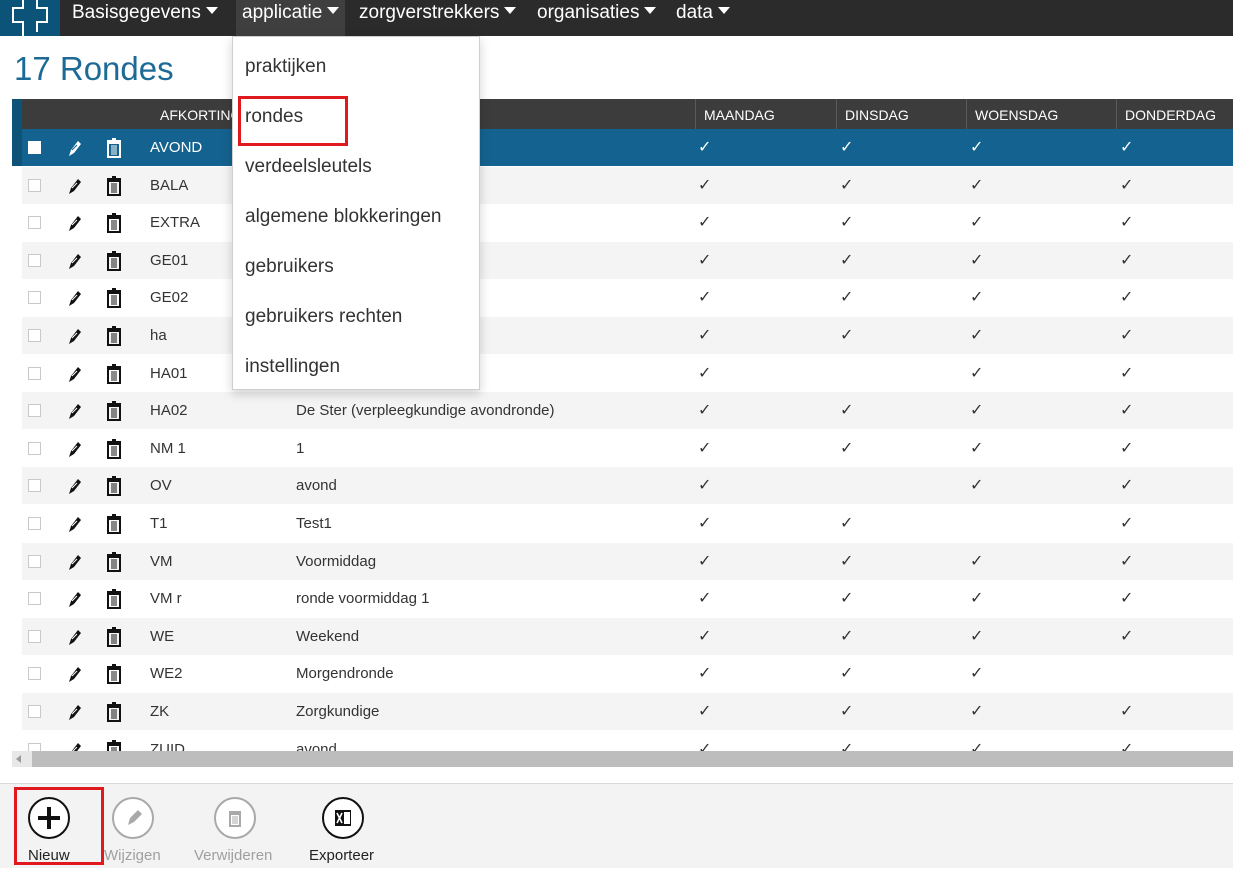 The image size is (1233, 869). What do you see at coordinates (627, 486) in the screenshot?
I see `table-row: OV avond ✓ ✓ ✓` at bounding box center [627, 486].